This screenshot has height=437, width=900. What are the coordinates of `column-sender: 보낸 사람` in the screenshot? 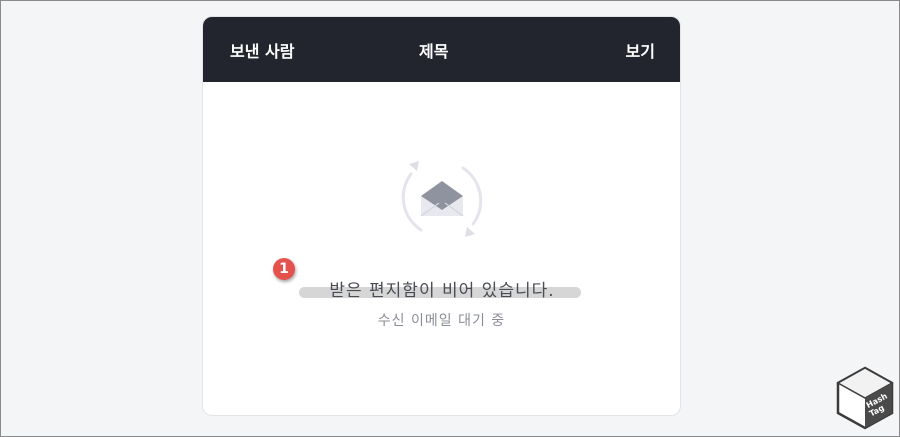 It's located at (262, 50).